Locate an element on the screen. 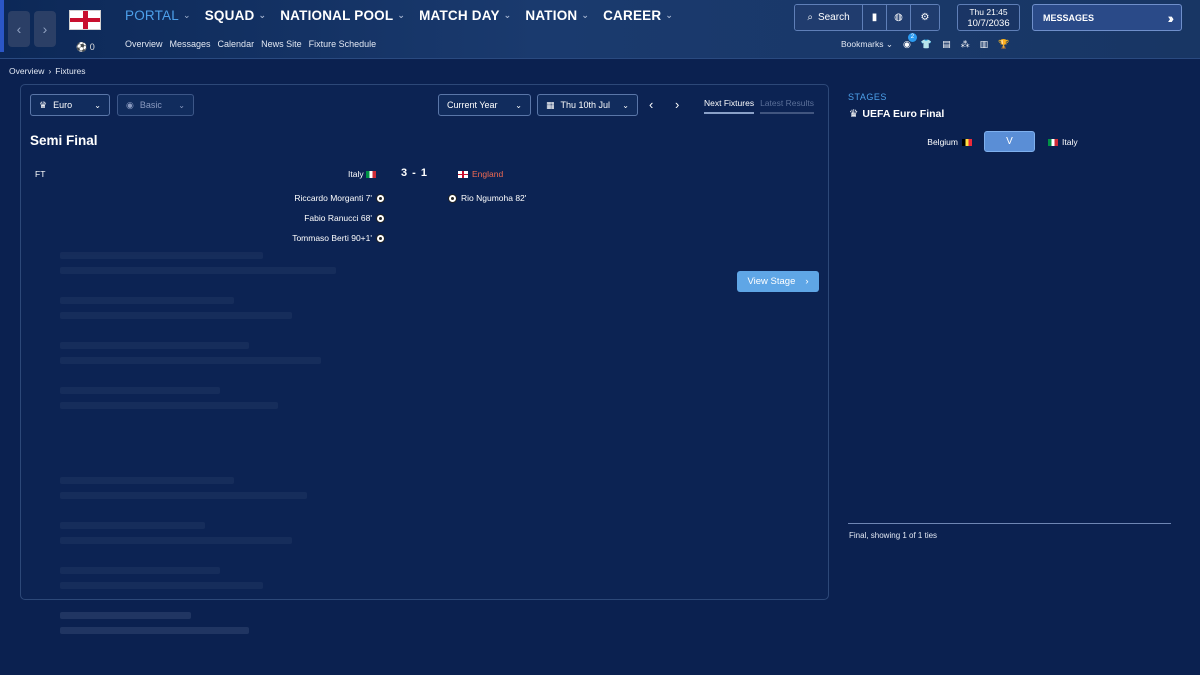  bookmarks-dropdown: Bookmarks ⌄ is located at coordinates (867, 44).